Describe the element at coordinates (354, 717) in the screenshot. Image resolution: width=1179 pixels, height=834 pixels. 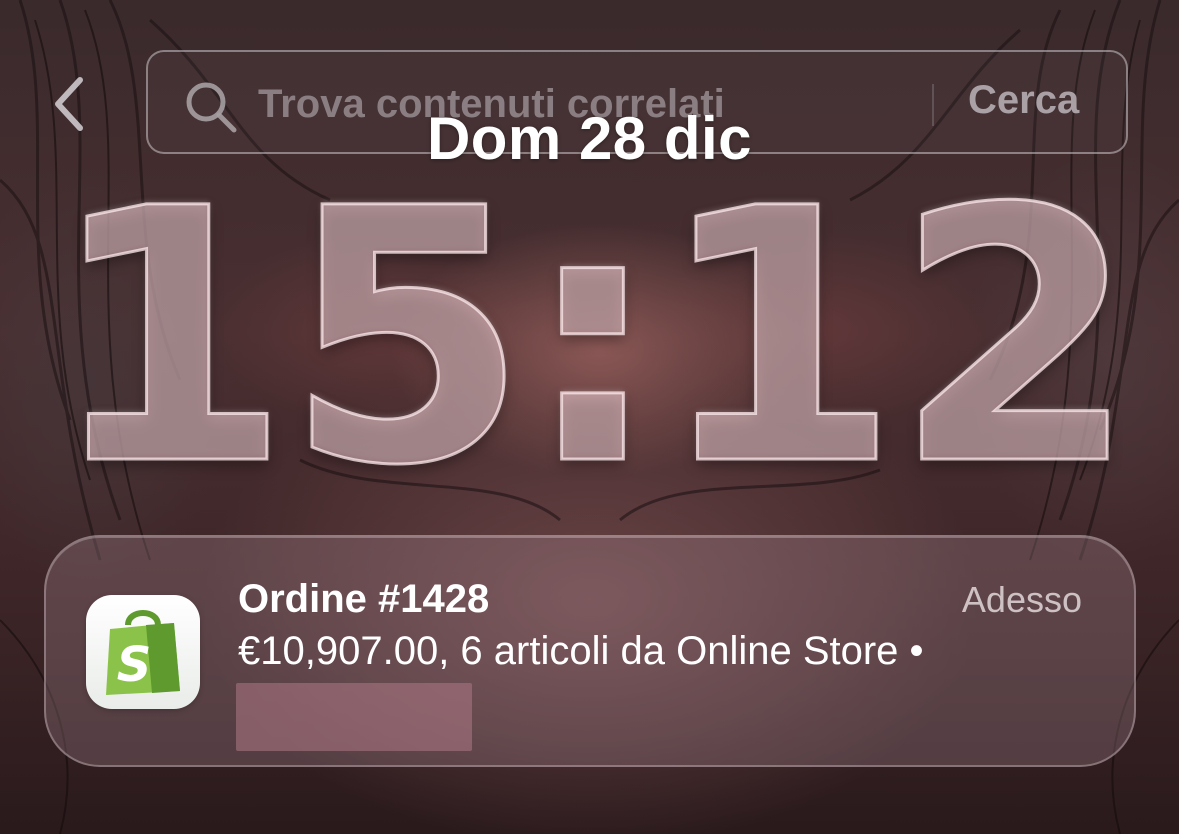
I see `redacted-text-block` at that location.